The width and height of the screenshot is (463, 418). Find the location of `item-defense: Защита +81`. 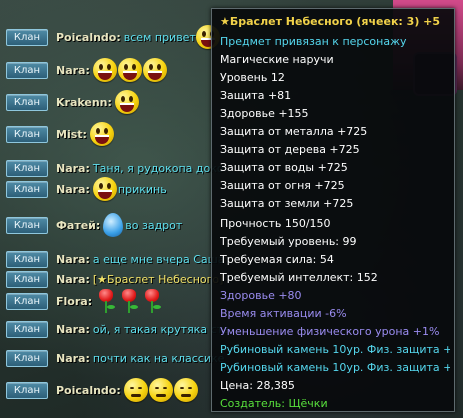

item-defense: Защита +81 is located at coordinates (256, 95).